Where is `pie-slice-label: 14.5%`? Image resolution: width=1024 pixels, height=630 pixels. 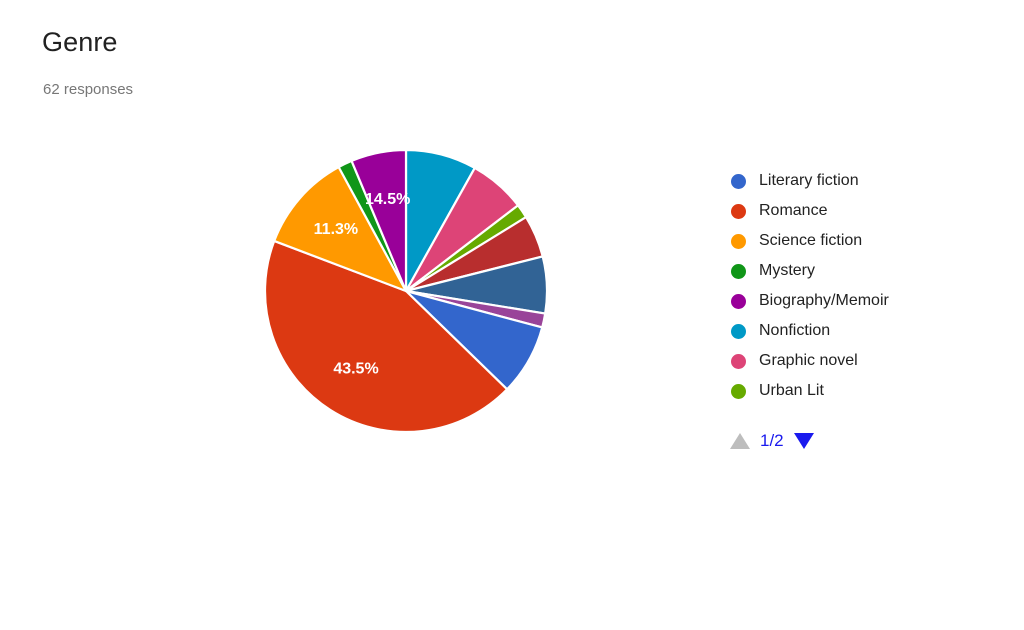
pie-slice-label: 14.5% is located at coordinates (387, 199).